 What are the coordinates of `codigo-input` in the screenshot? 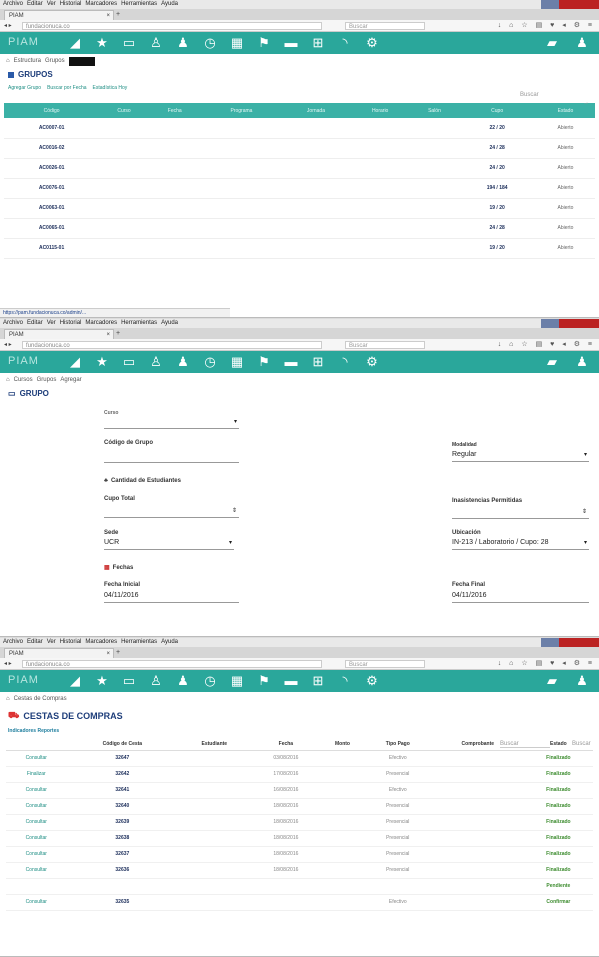 It's located at (171, 457).